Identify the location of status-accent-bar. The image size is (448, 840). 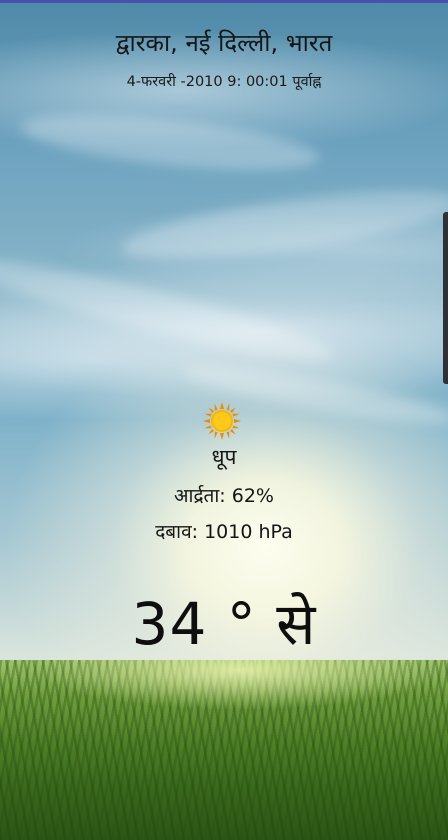
(224, 1).